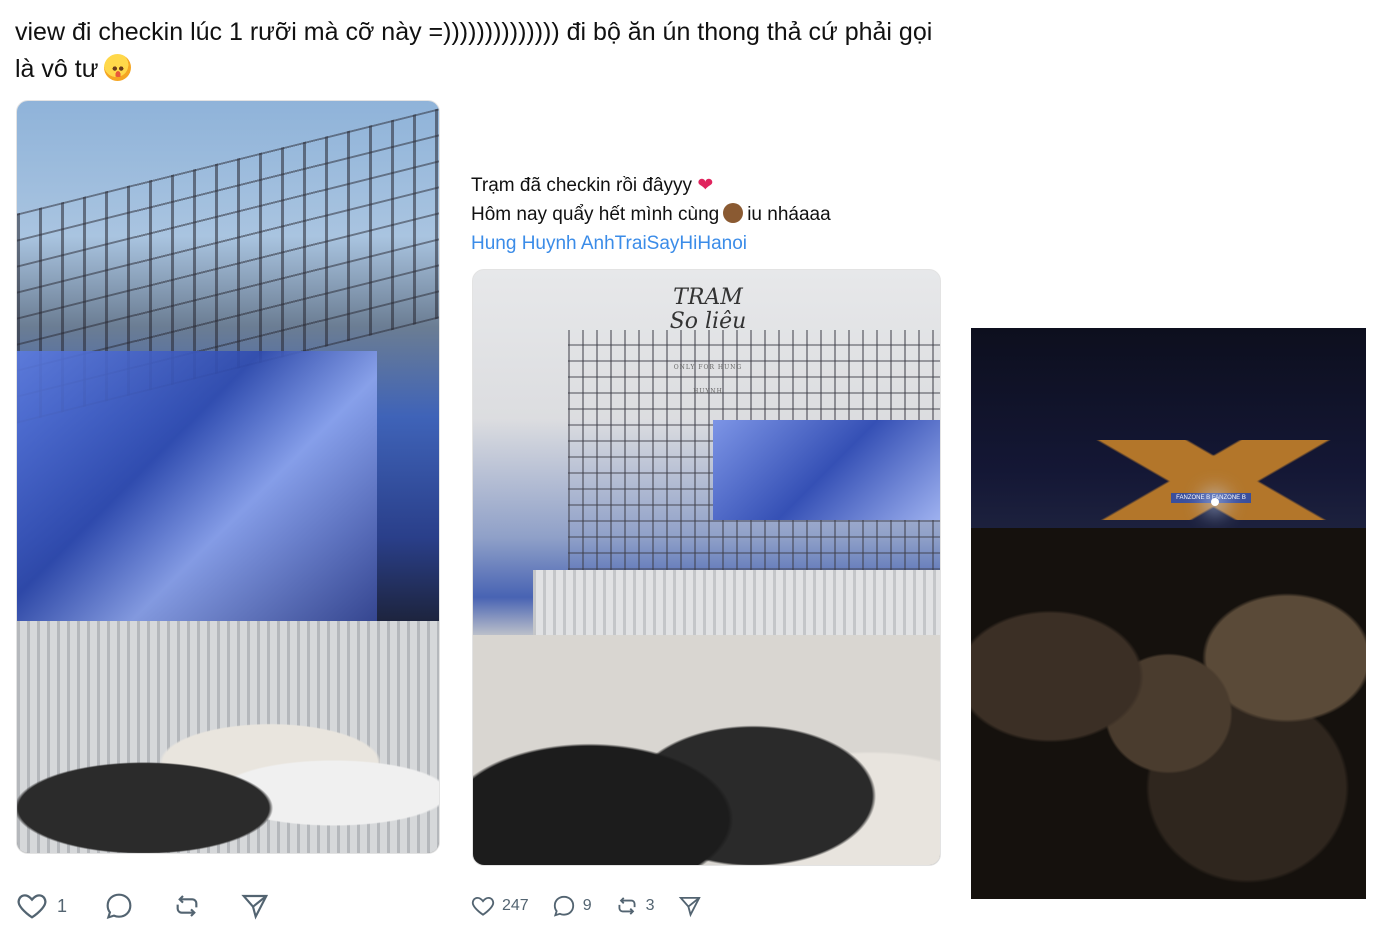  I want to click on heart-emoji-icon: ❤, so click(705, 185).